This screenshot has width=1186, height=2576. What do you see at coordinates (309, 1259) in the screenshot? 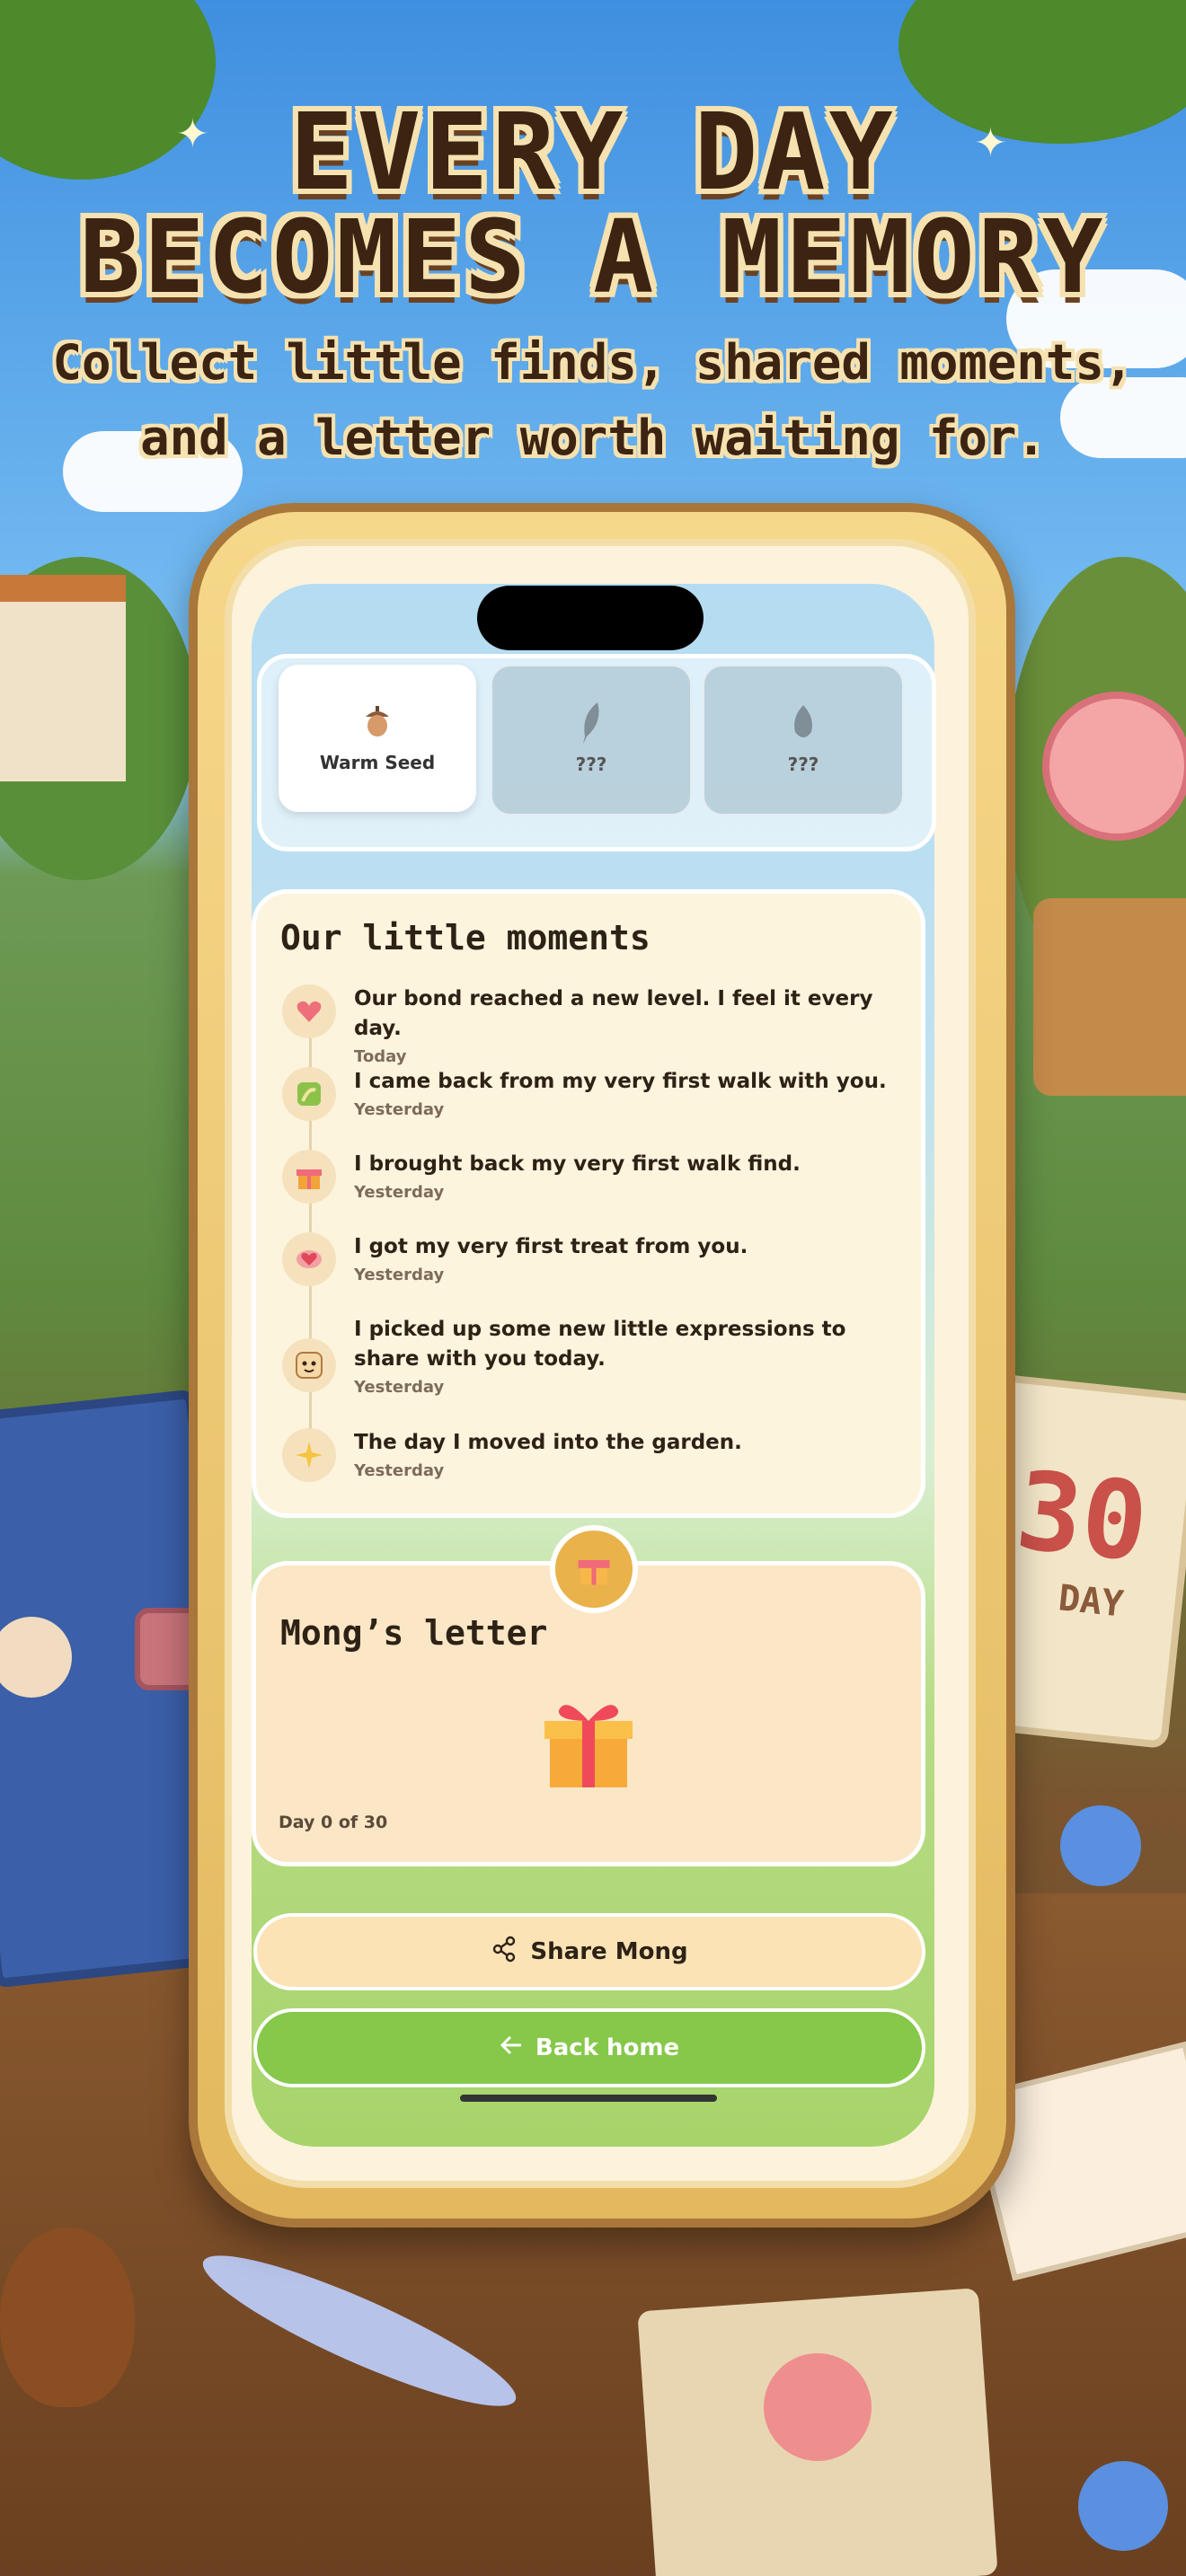
I see `treat-icon` at bounding box center [309, 1259].